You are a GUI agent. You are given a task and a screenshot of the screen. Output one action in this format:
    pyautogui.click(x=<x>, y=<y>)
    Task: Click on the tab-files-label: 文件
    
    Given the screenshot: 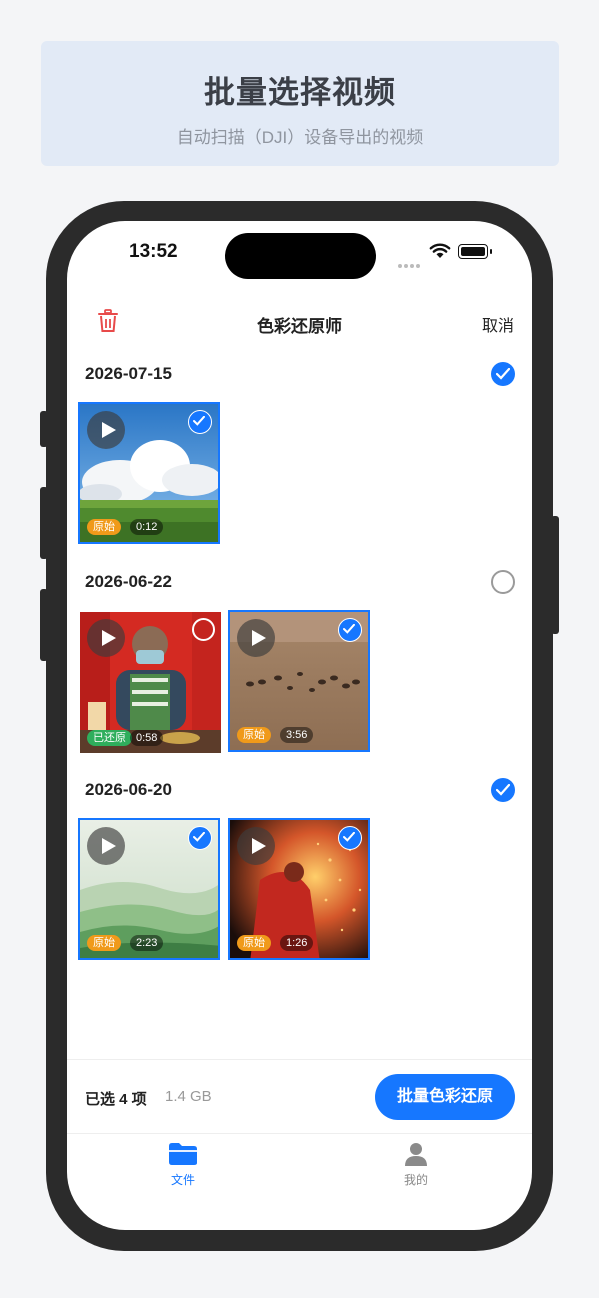 What is the action you would take?
    pyautogui.click(x=182, y=1180)
    